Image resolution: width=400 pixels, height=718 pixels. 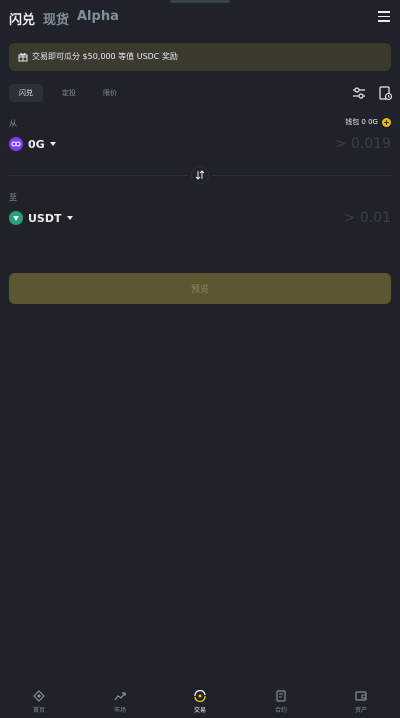 I want to click on contract-document-icon, so click(x=281, y=696).